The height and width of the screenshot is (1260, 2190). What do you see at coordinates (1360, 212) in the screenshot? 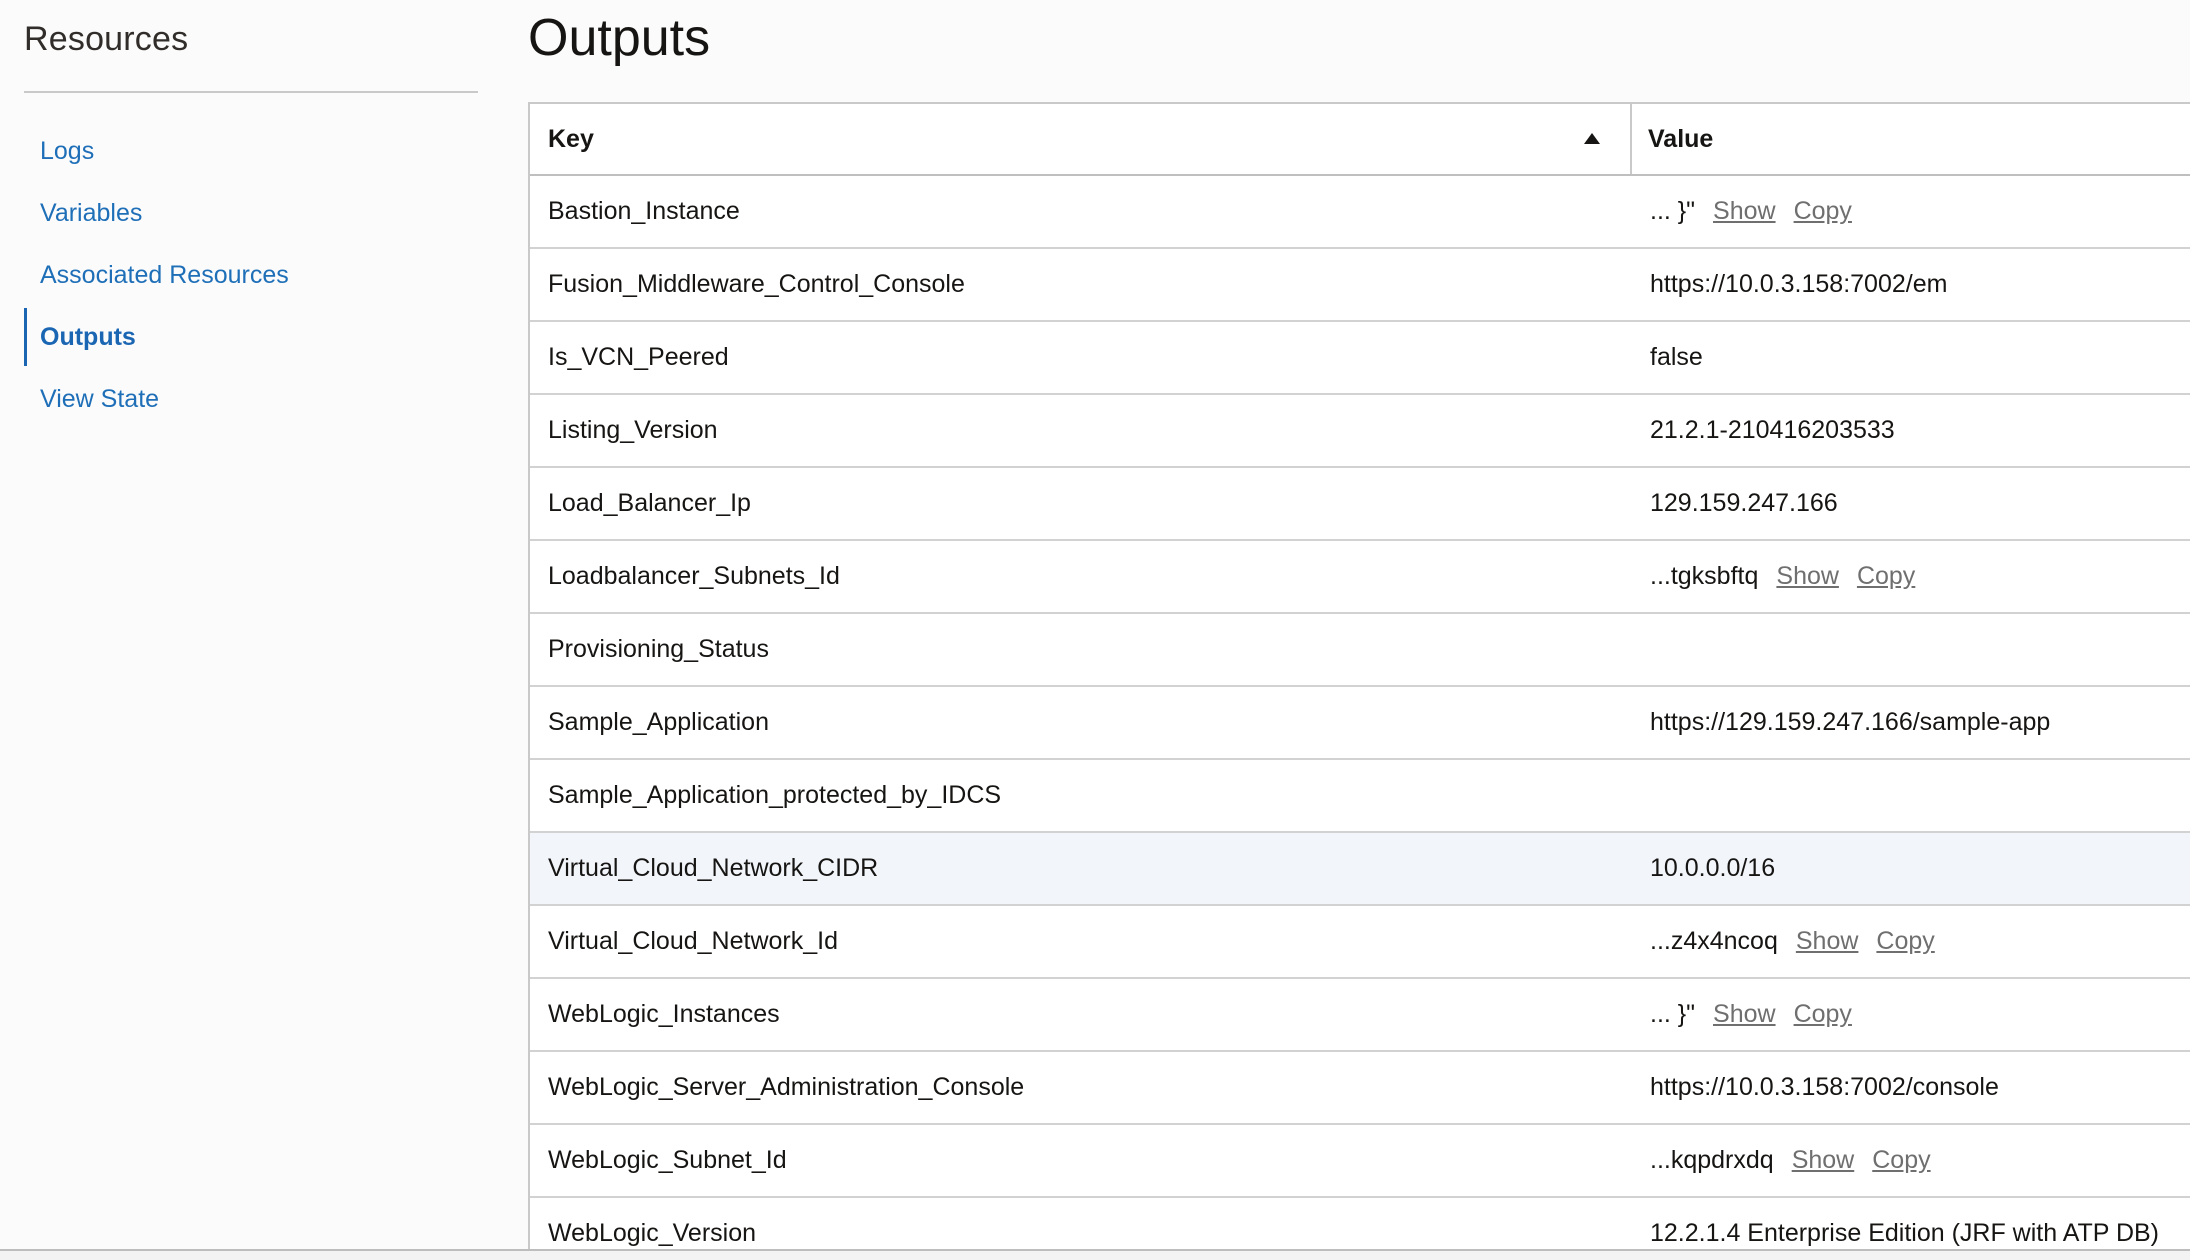
I see `table-row: Bastion_Instance ... }" Show Copy` at bounding box center [1360, 212].